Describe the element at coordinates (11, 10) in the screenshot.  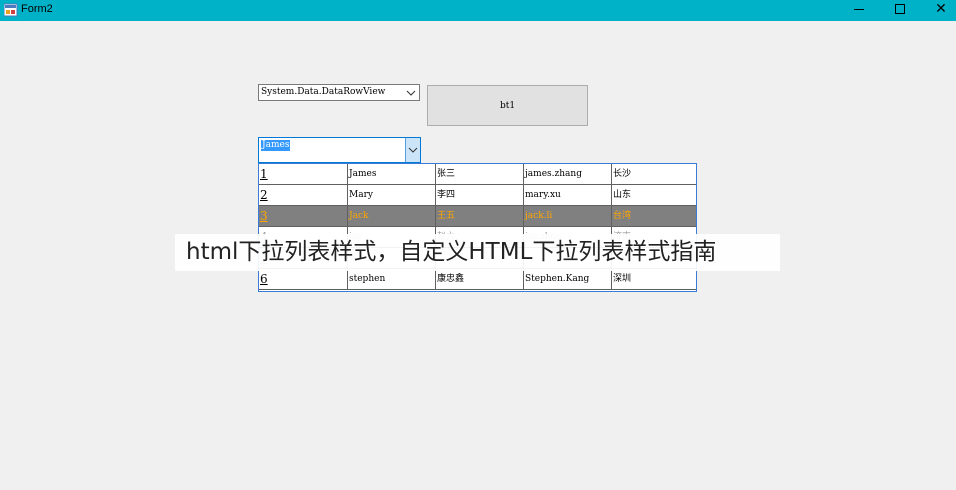
I see `app-icon` at that location.